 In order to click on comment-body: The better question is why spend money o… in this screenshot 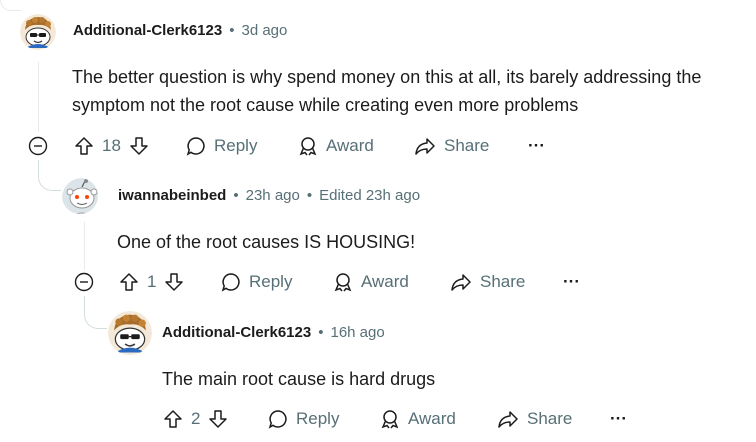, I will do `click(414, 91)`.